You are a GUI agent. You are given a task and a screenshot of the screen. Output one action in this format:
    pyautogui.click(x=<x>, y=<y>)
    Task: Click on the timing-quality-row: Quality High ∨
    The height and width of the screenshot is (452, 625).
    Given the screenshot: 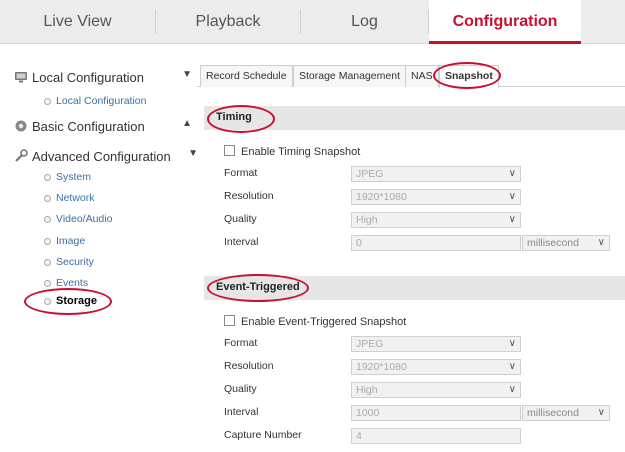 What is the action you would take?
    pyautogui.click(x=424, y=220)
    